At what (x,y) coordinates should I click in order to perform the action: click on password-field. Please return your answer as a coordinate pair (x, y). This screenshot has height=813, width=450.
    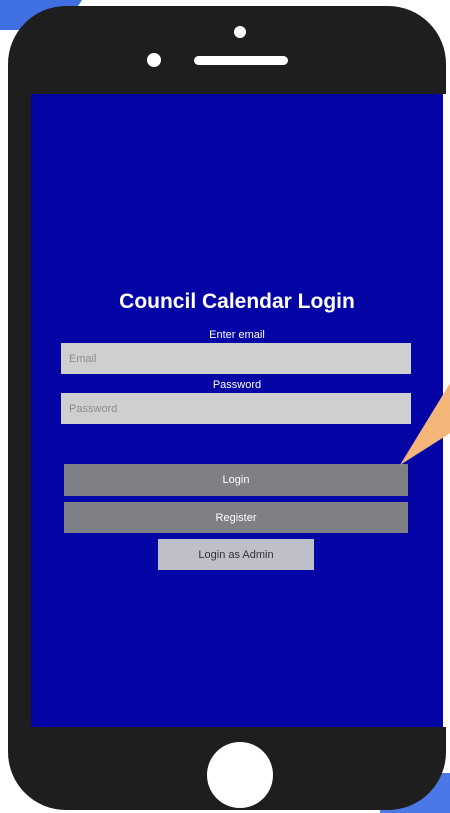
    Looking at the image, I should click on (236, 408).